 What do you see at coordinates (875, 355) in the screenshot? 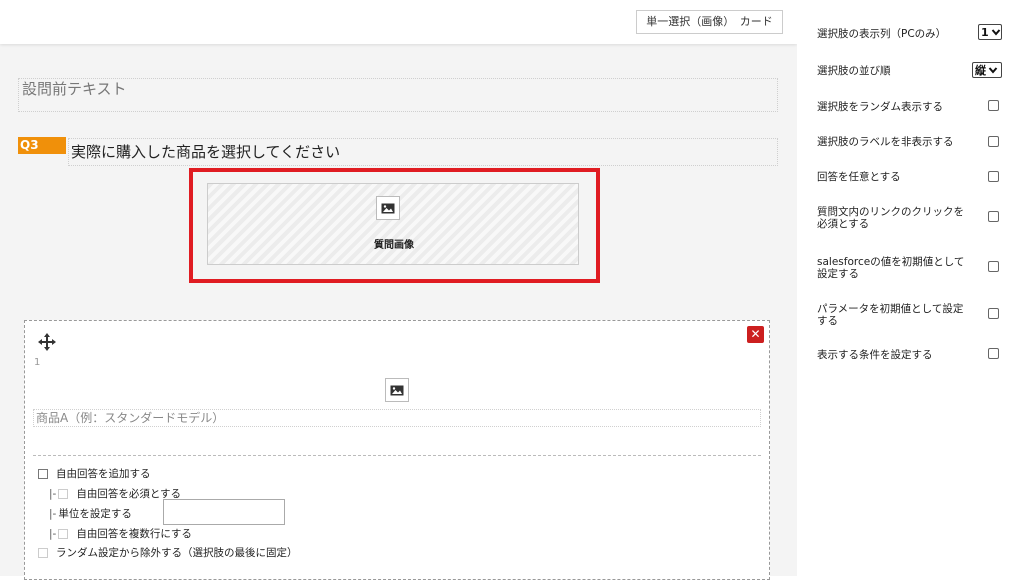
I see `condition-label: 表示する条件を設定する` at bounding box center [875, 355].